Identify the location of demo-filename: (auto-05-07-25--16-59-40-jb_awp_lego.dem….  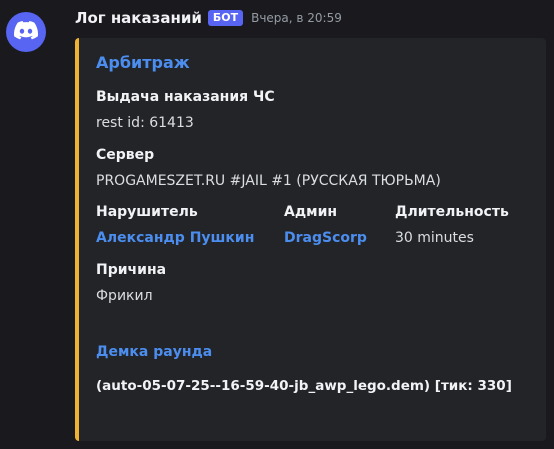
(304, 386).